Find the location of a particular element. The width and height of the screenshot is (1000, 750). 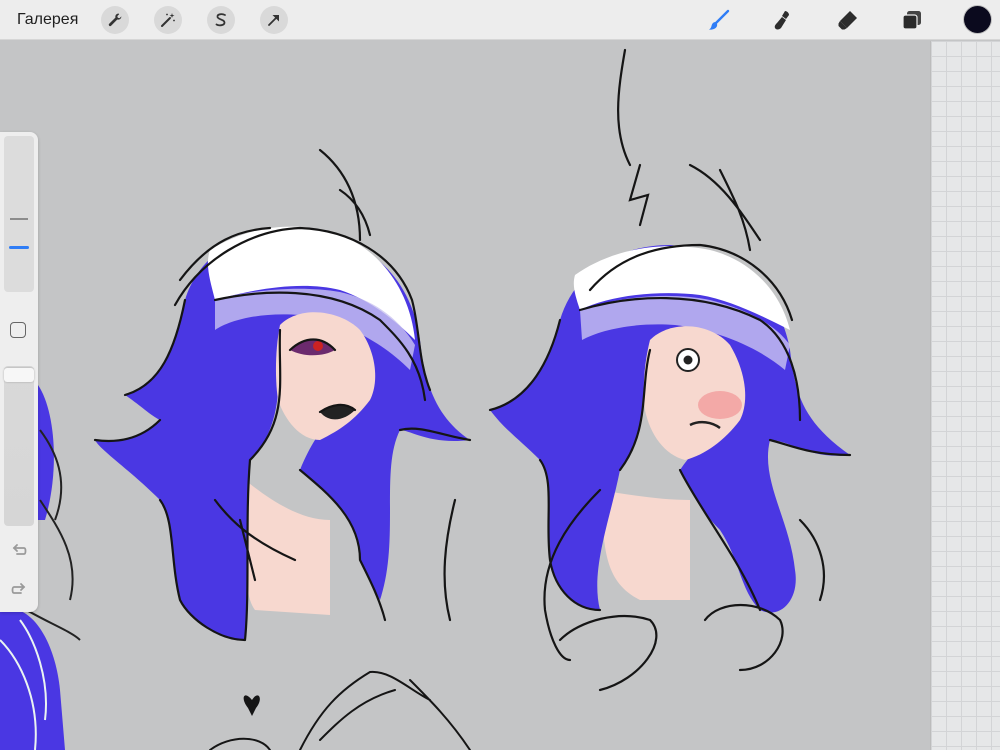

smudge-icon is located at coordinates (781, 20).